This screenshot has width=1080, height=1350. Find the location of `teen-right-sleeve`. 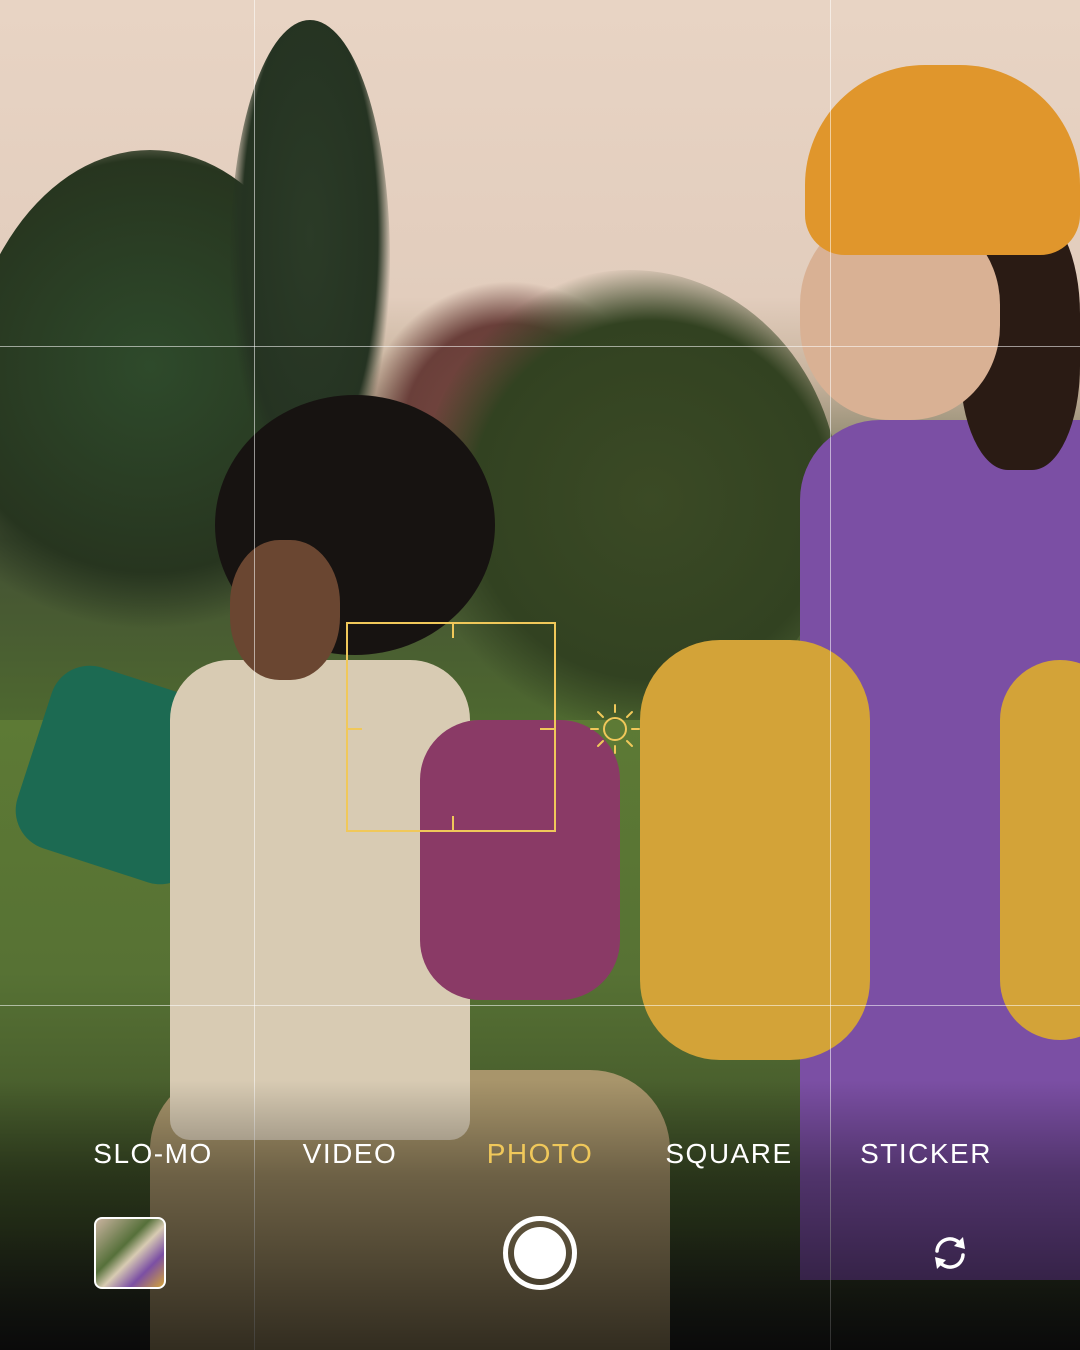

teen-right-sleeve is located at coordinates (1040, 850).